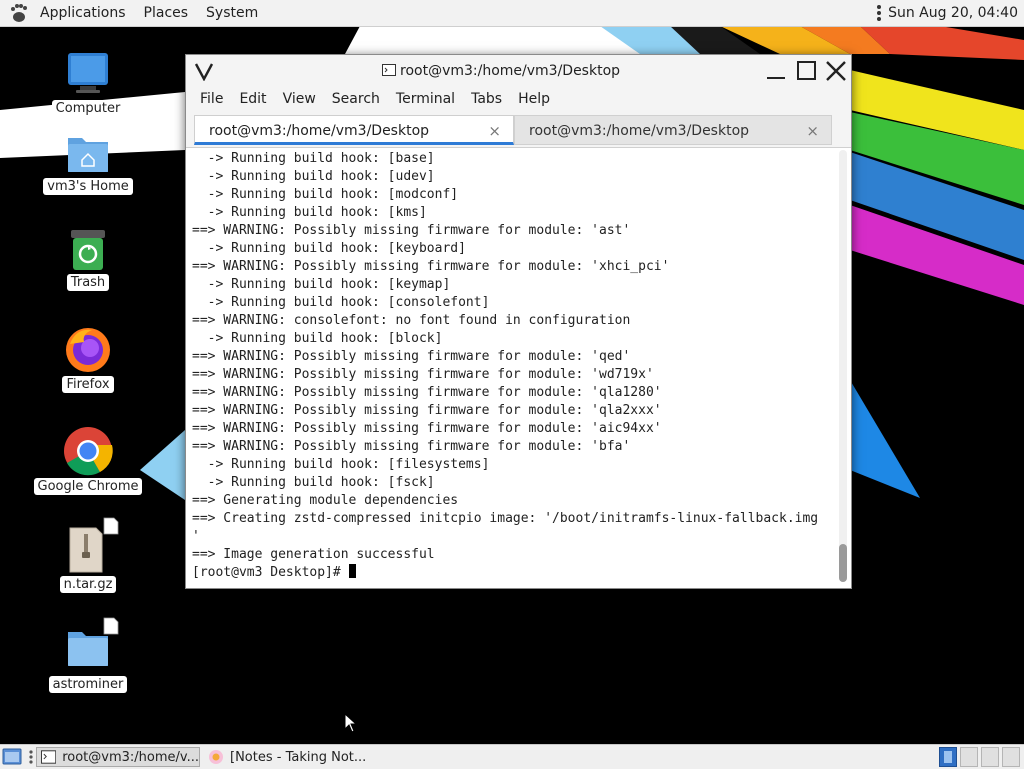 The width and height of the screenshot is (1024, 769). What do you see at coordinates (88, 486) in the screenshot?
I see `desktop-icon-label: Google Chrome` at bounding box center [88, 486].